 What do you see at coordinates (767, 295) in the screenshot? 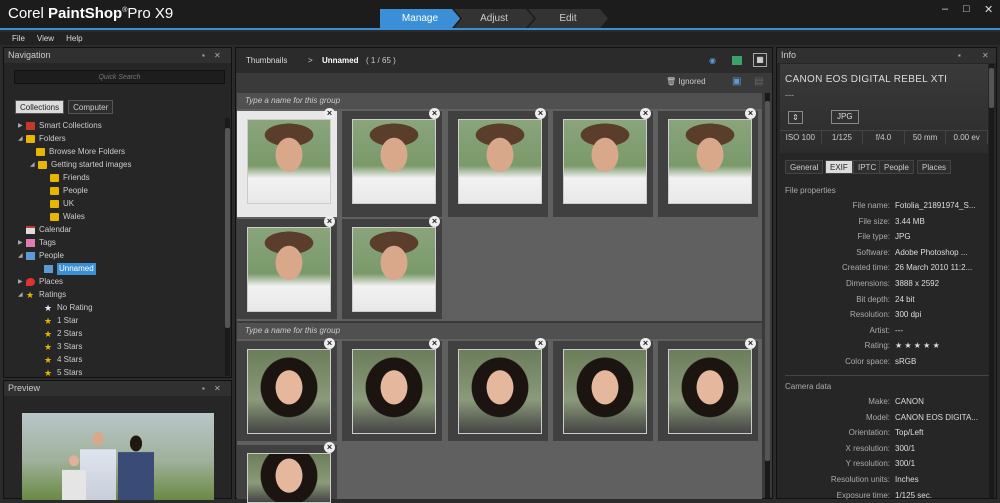
I see `thumbnails-scrollbar` at bounding box center [767, 295].